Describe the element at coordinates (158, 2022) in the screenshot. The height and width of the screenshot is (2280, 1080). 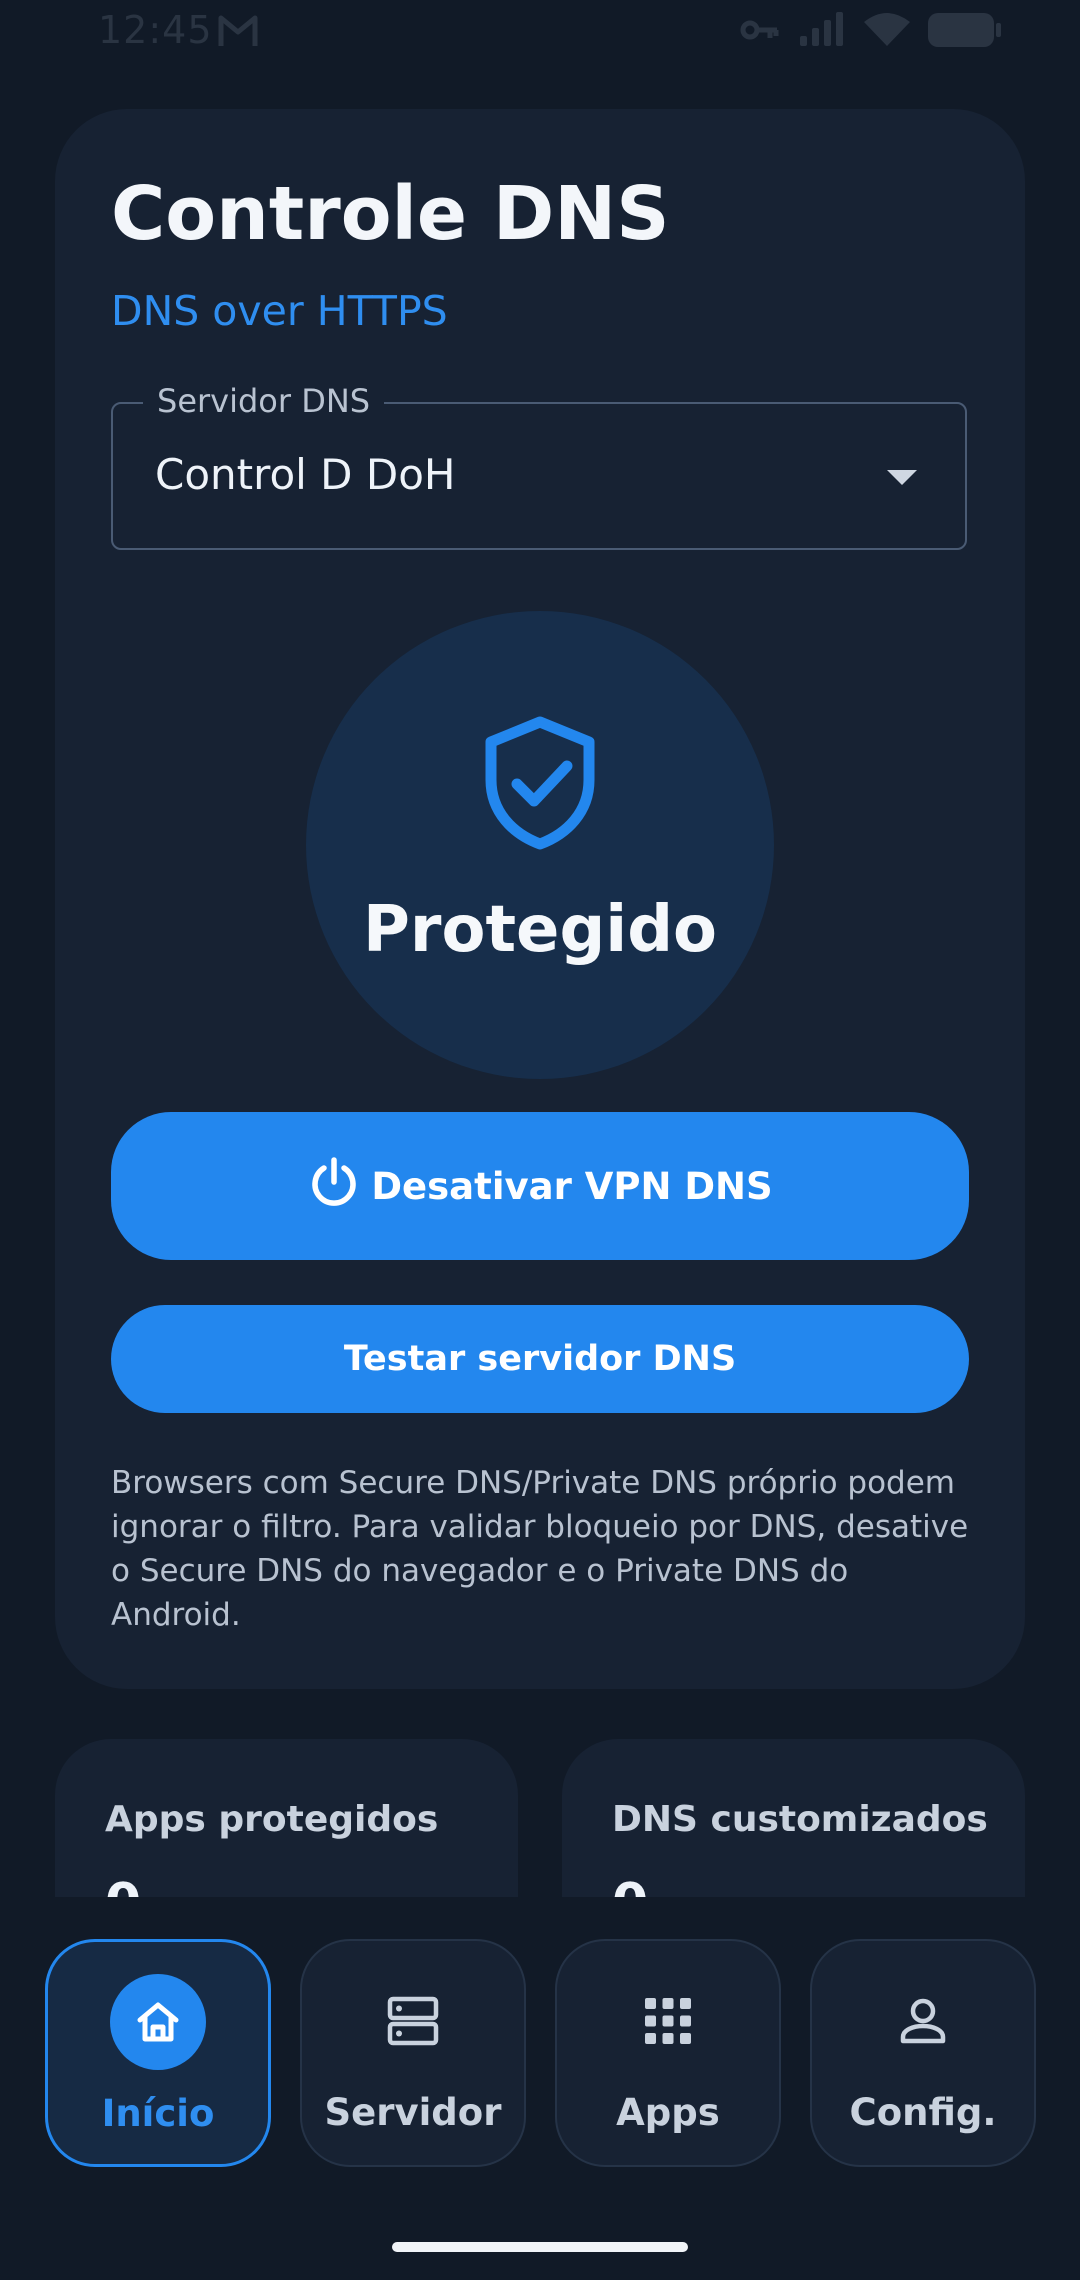
I see `home-icon` at that location.